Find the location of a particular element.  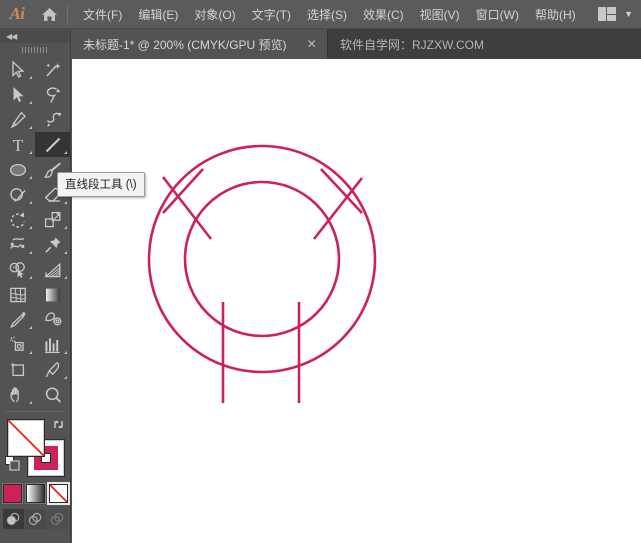

gradient-icon is located at coordinates (53, 295).